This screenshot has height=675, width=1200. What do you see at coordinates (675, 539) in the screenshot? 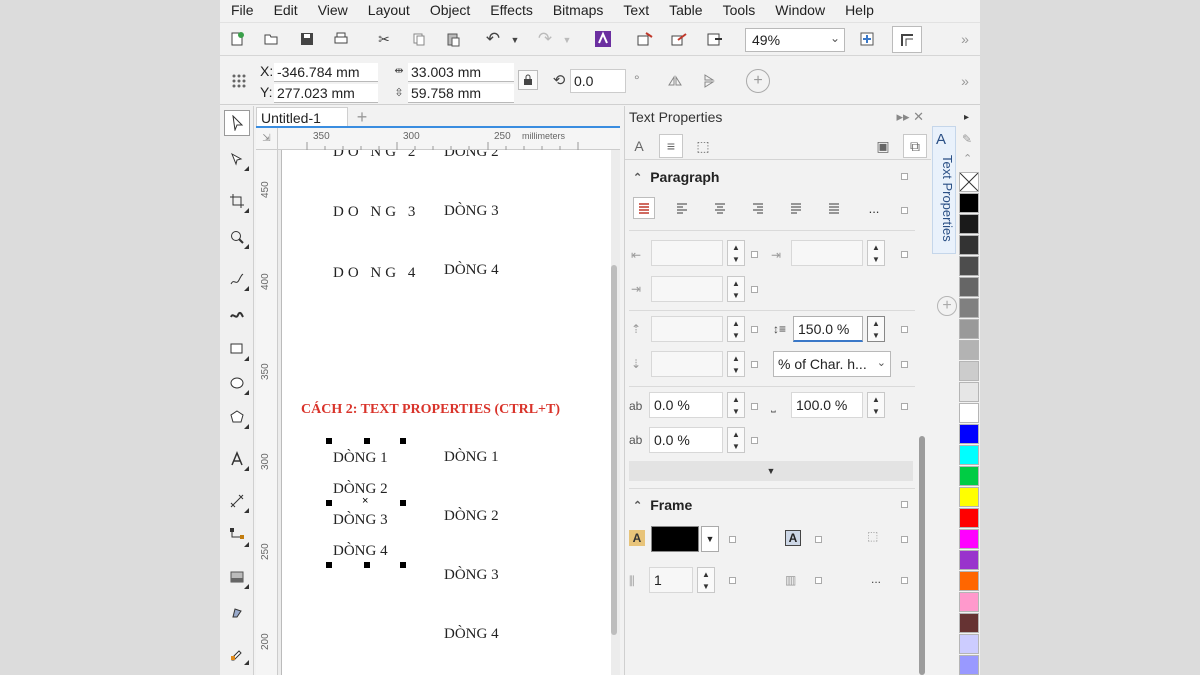
I see `frame-color-swatch` at bounding box center [675, 539].